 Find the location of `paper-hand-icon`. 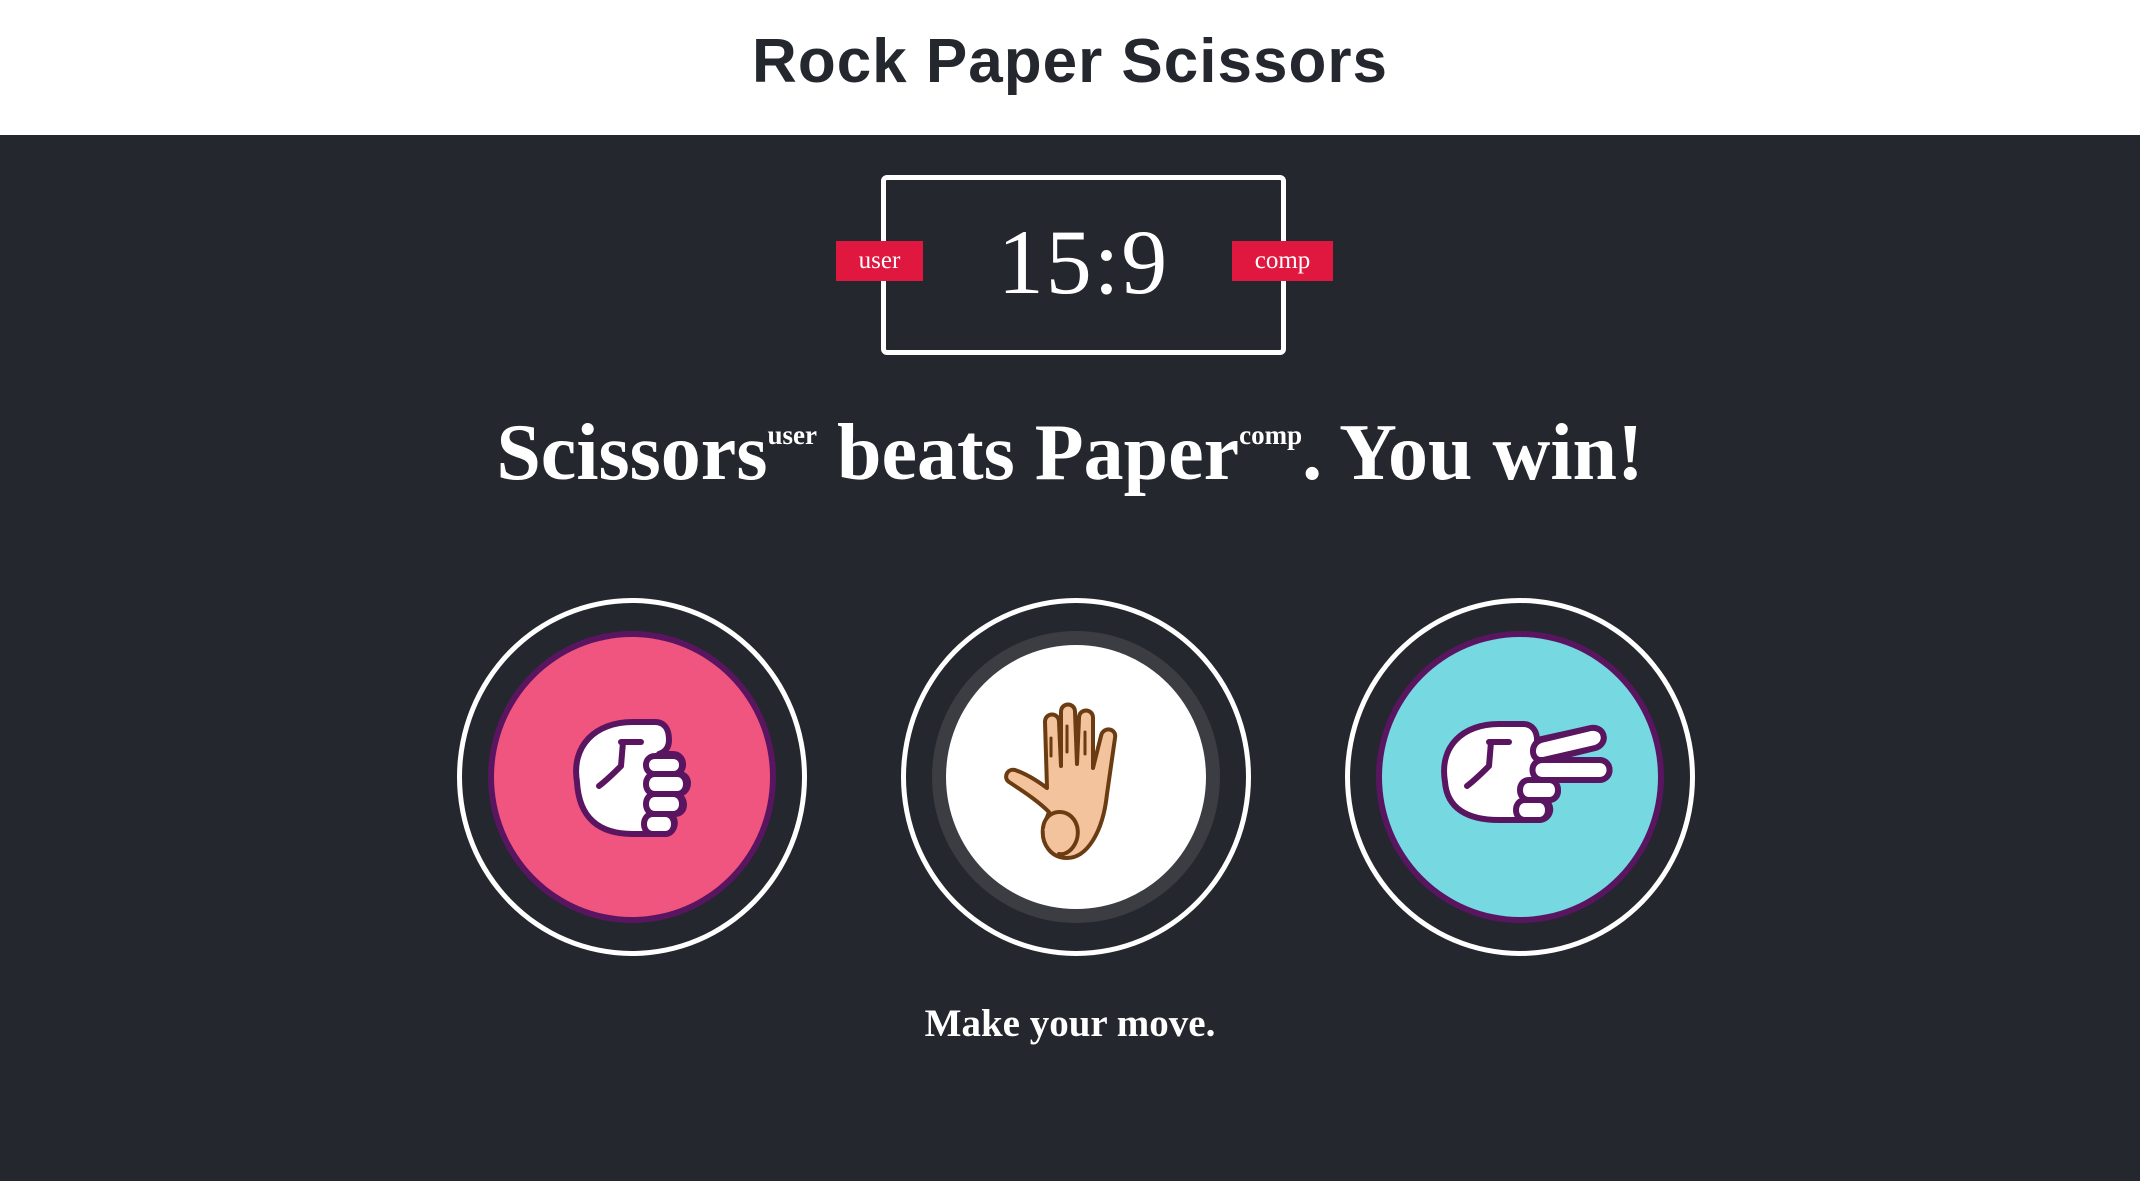

paper-hand-icon is located at coordinates (1061, 781).